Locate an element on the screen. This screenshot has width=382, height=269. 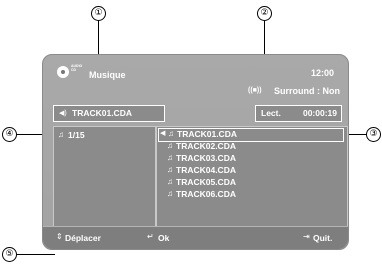
callout-1: ① is located at coordinates (98, 13).